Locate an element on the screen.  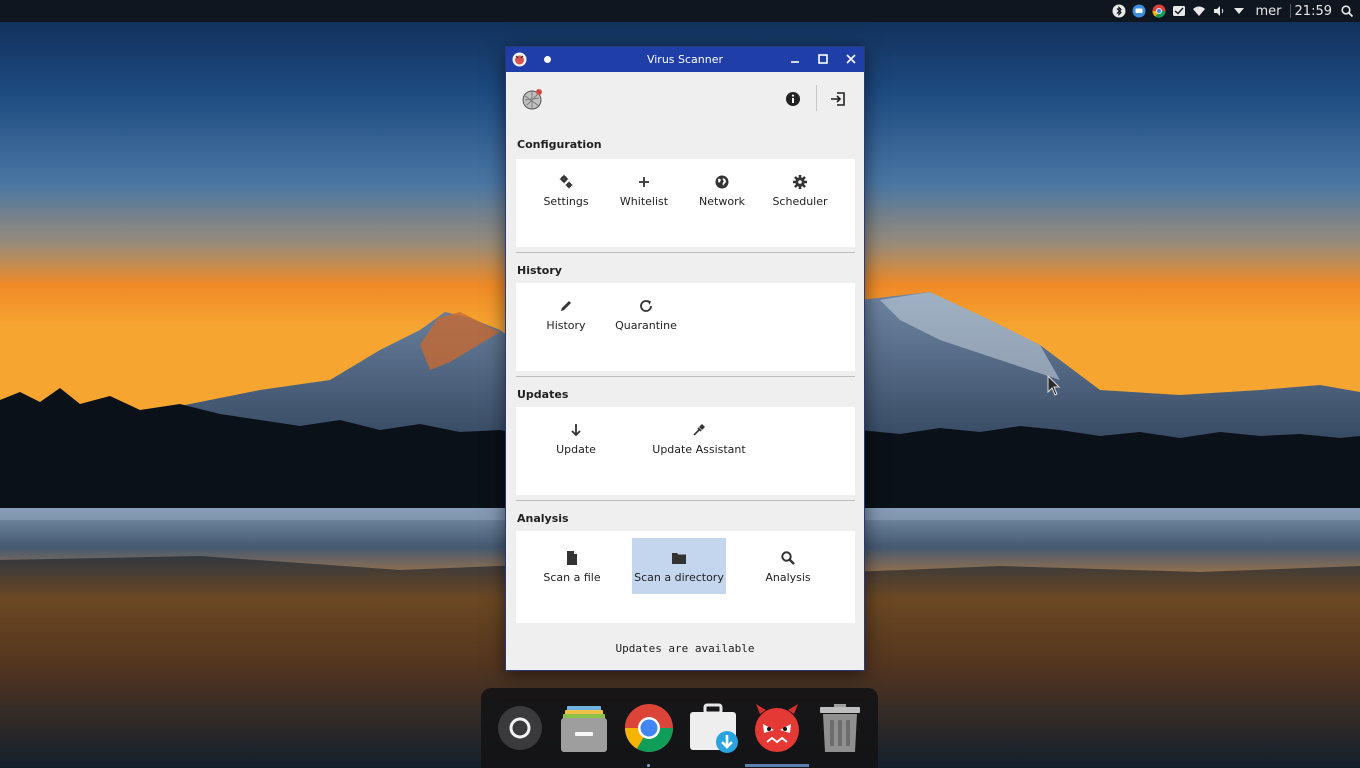
history-panel: History Quarantine is located at coordinates (685, 327).